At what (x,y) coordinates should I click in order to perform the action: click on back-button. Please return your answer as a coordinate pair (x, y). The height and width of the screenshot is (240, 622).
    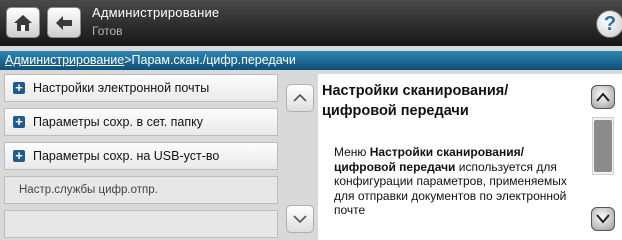
    Looking at the image, I should click on (64, 22).